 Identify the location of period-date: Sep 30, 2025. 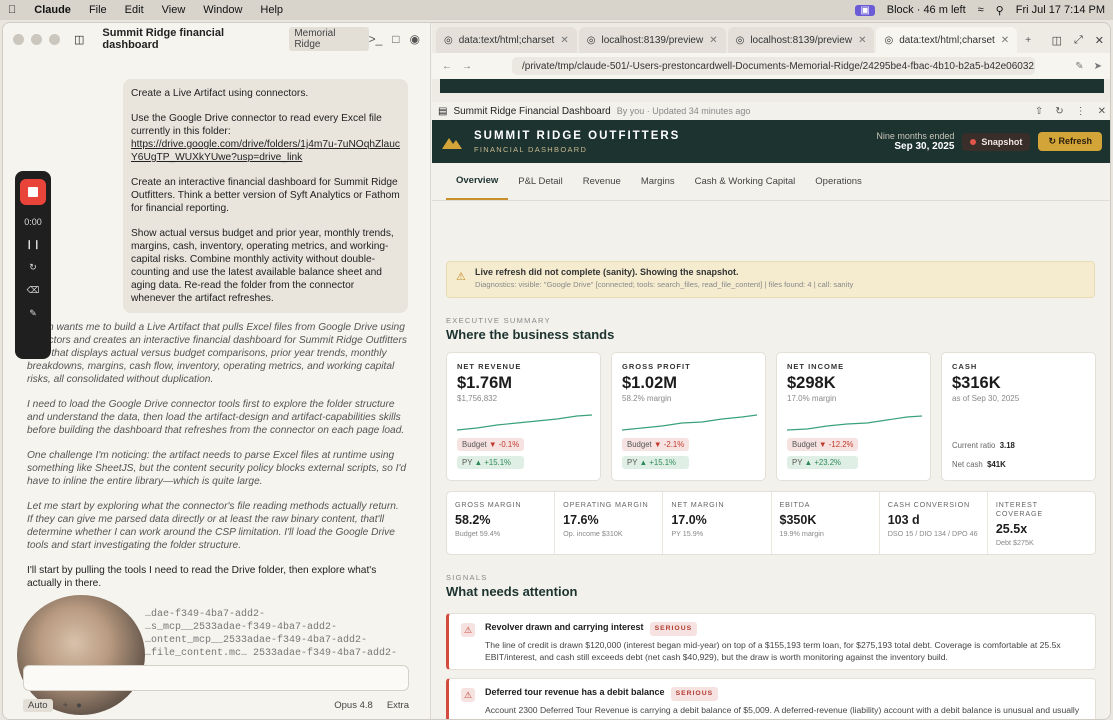
(924, 146).